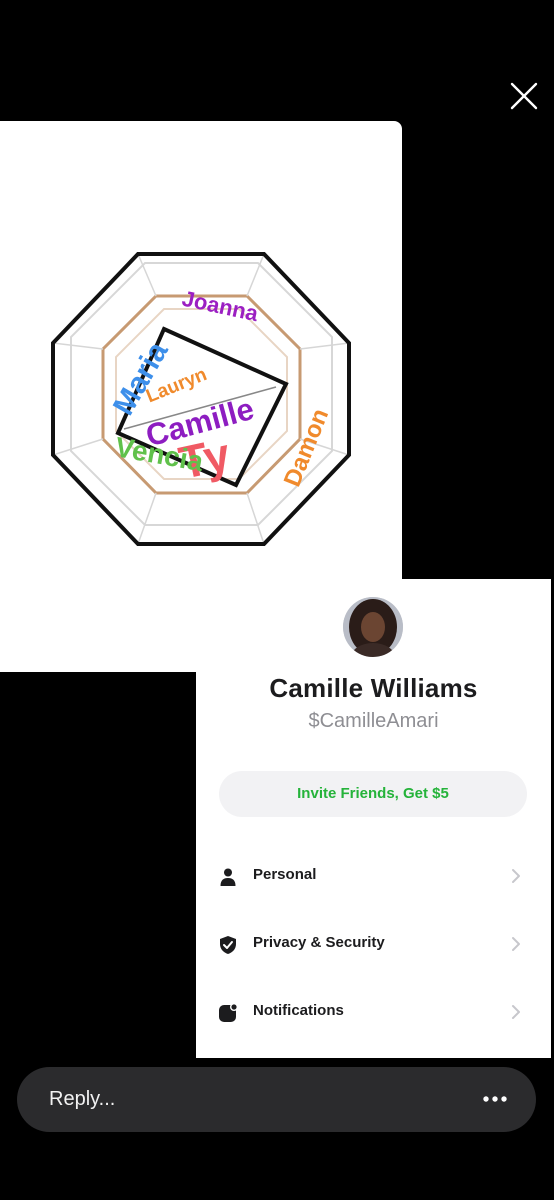 Image resolution: width=554 pixels, height=1200 pixels. Describe the element at coordinates (285, 874) in the screenshot. I see `menu-item-label: Personal` at that location.